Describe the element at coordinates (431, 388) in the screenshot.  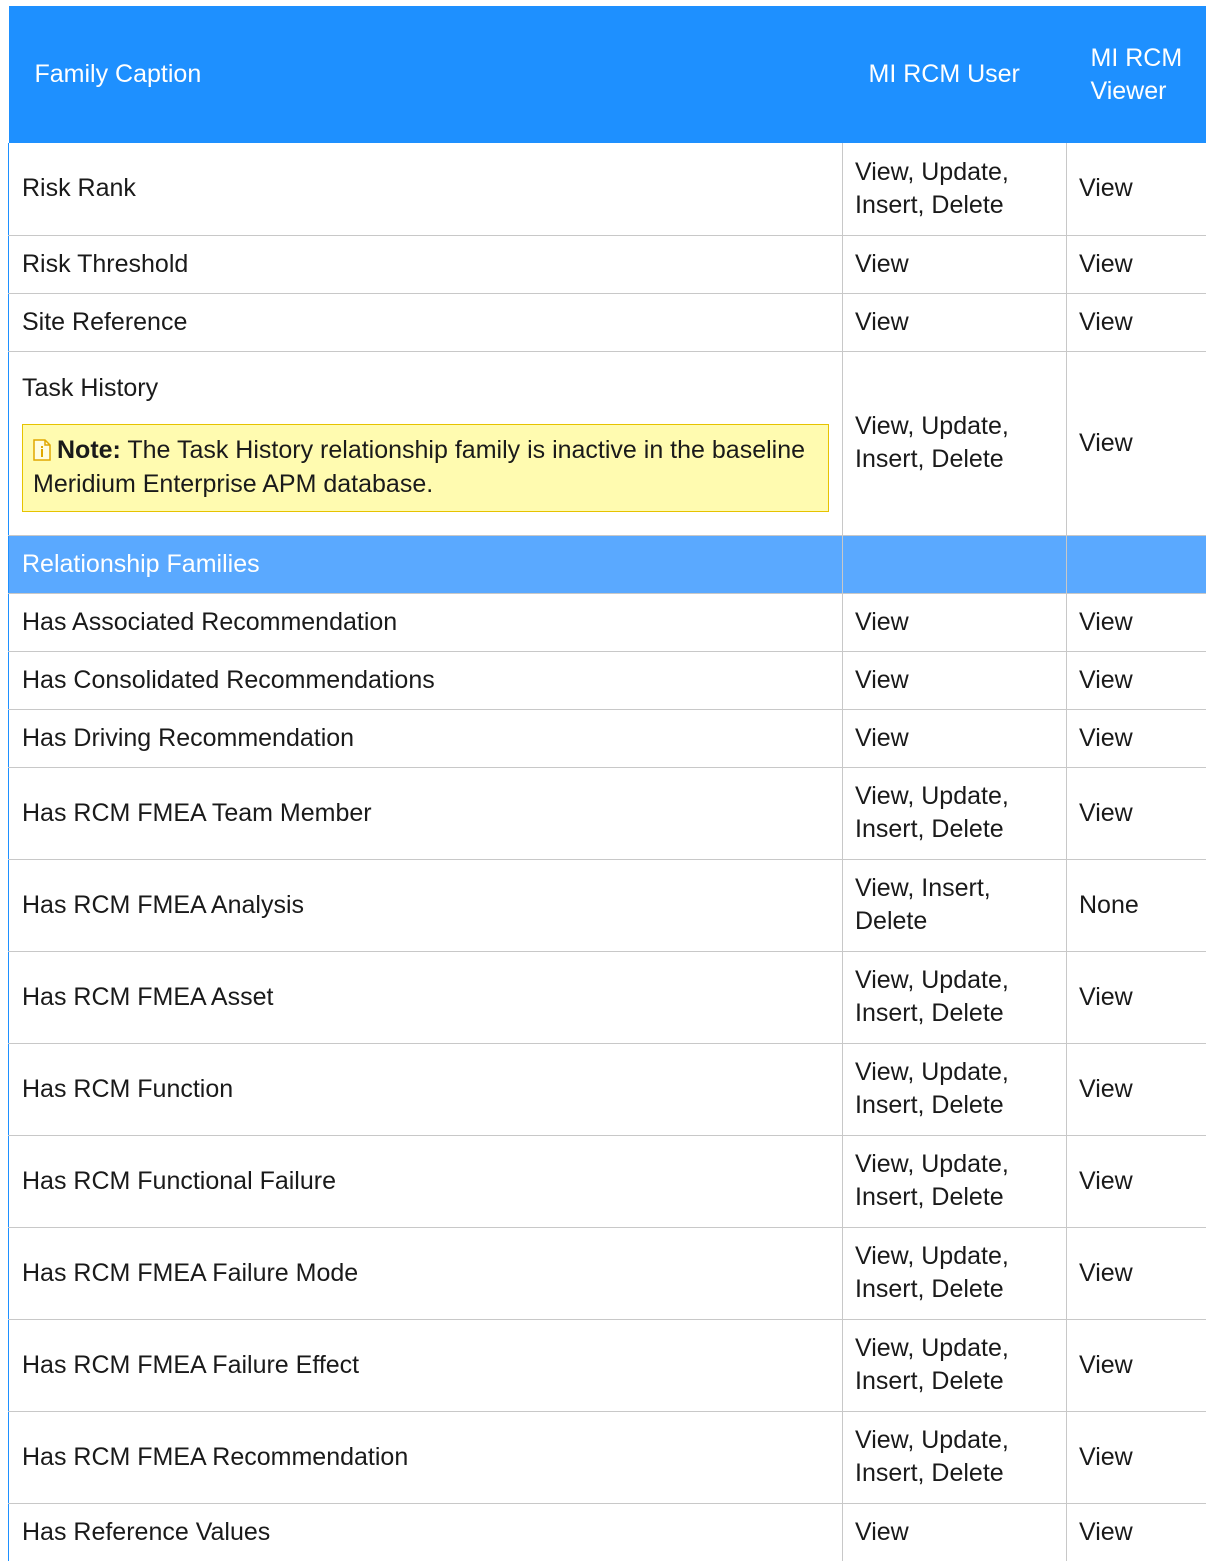
I see `family-name: Task History` at that location.